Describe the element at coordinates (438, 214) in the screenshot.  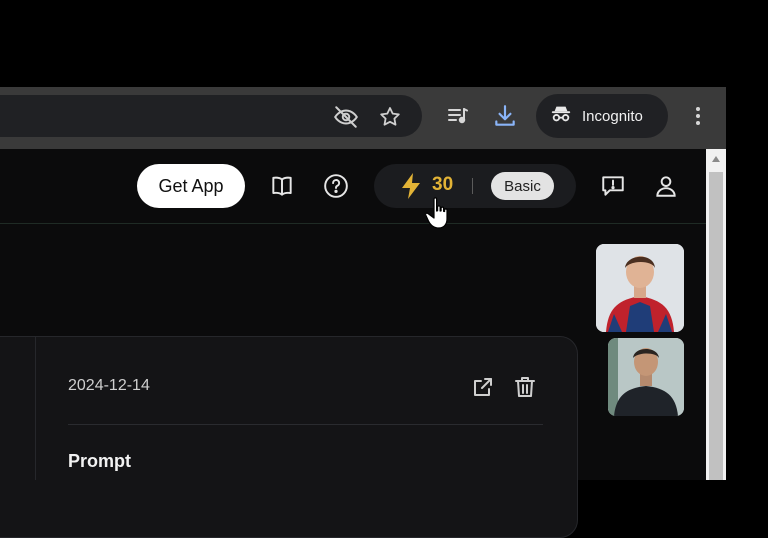
I see `hand-cursor-icon` at that location.